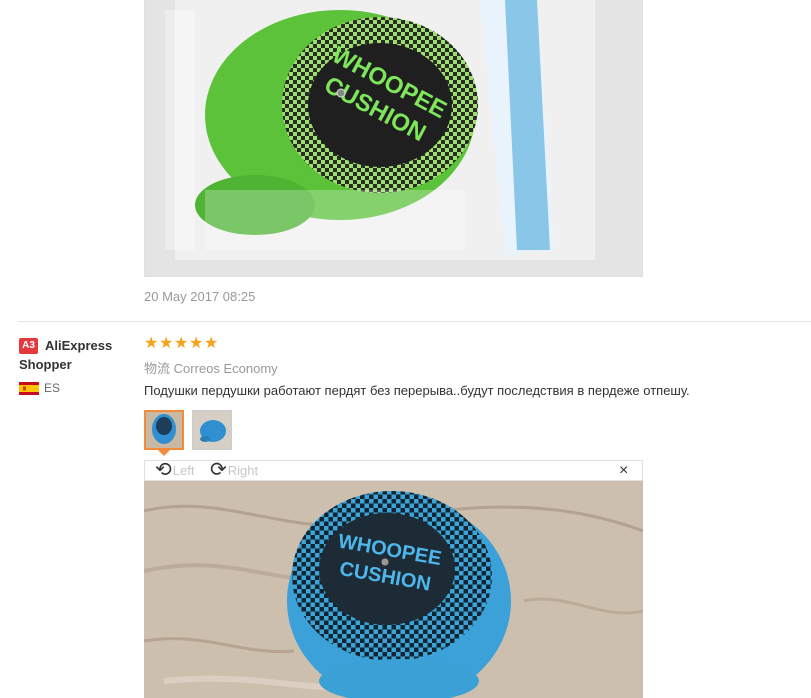 This screenshot has height=698, width=811. I want to click on rotate-right-icon: ⟳, so click(218, 470).